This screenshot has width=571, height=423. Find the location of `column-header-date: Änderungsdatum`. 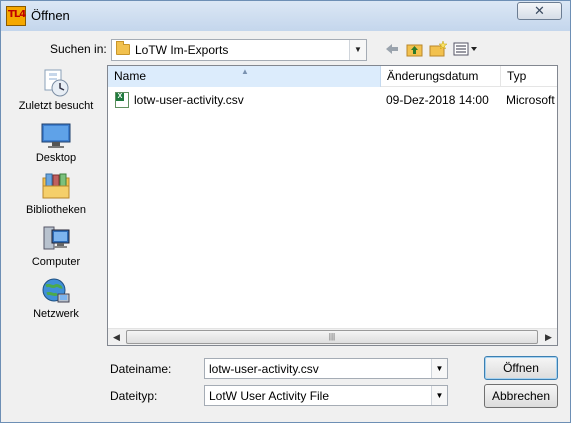

column-header-date: Änderungsdatum is located at coordinates (441, 76).